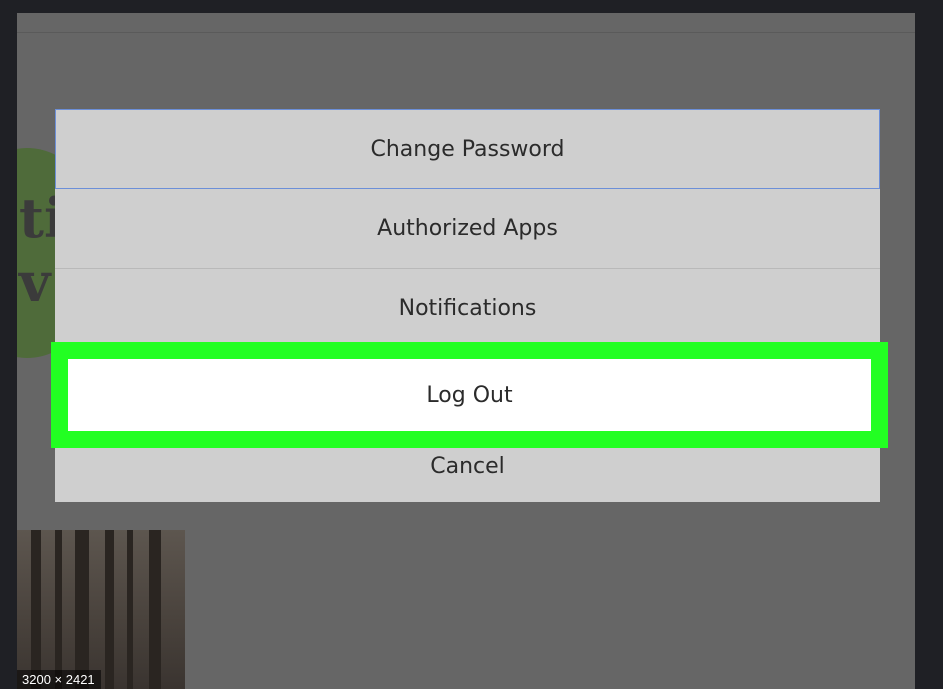 Image resolution: width=943 pixels, height=689 pixels. I want to click on authorized-apps-button: Authorized Apps, so click(467, 229).